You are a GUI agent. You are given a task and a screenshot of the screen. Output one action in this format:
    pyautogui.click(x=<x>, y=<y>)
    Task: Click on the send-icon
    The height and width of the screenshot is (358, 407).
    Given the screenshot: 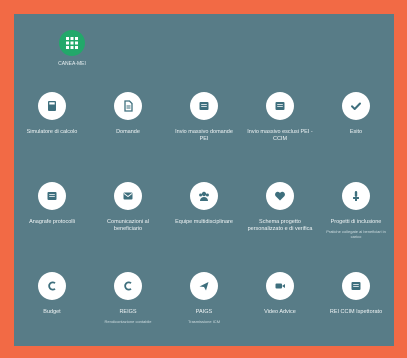 What is the action you would take?
    pyautogui.click(x=204, y=286)
    